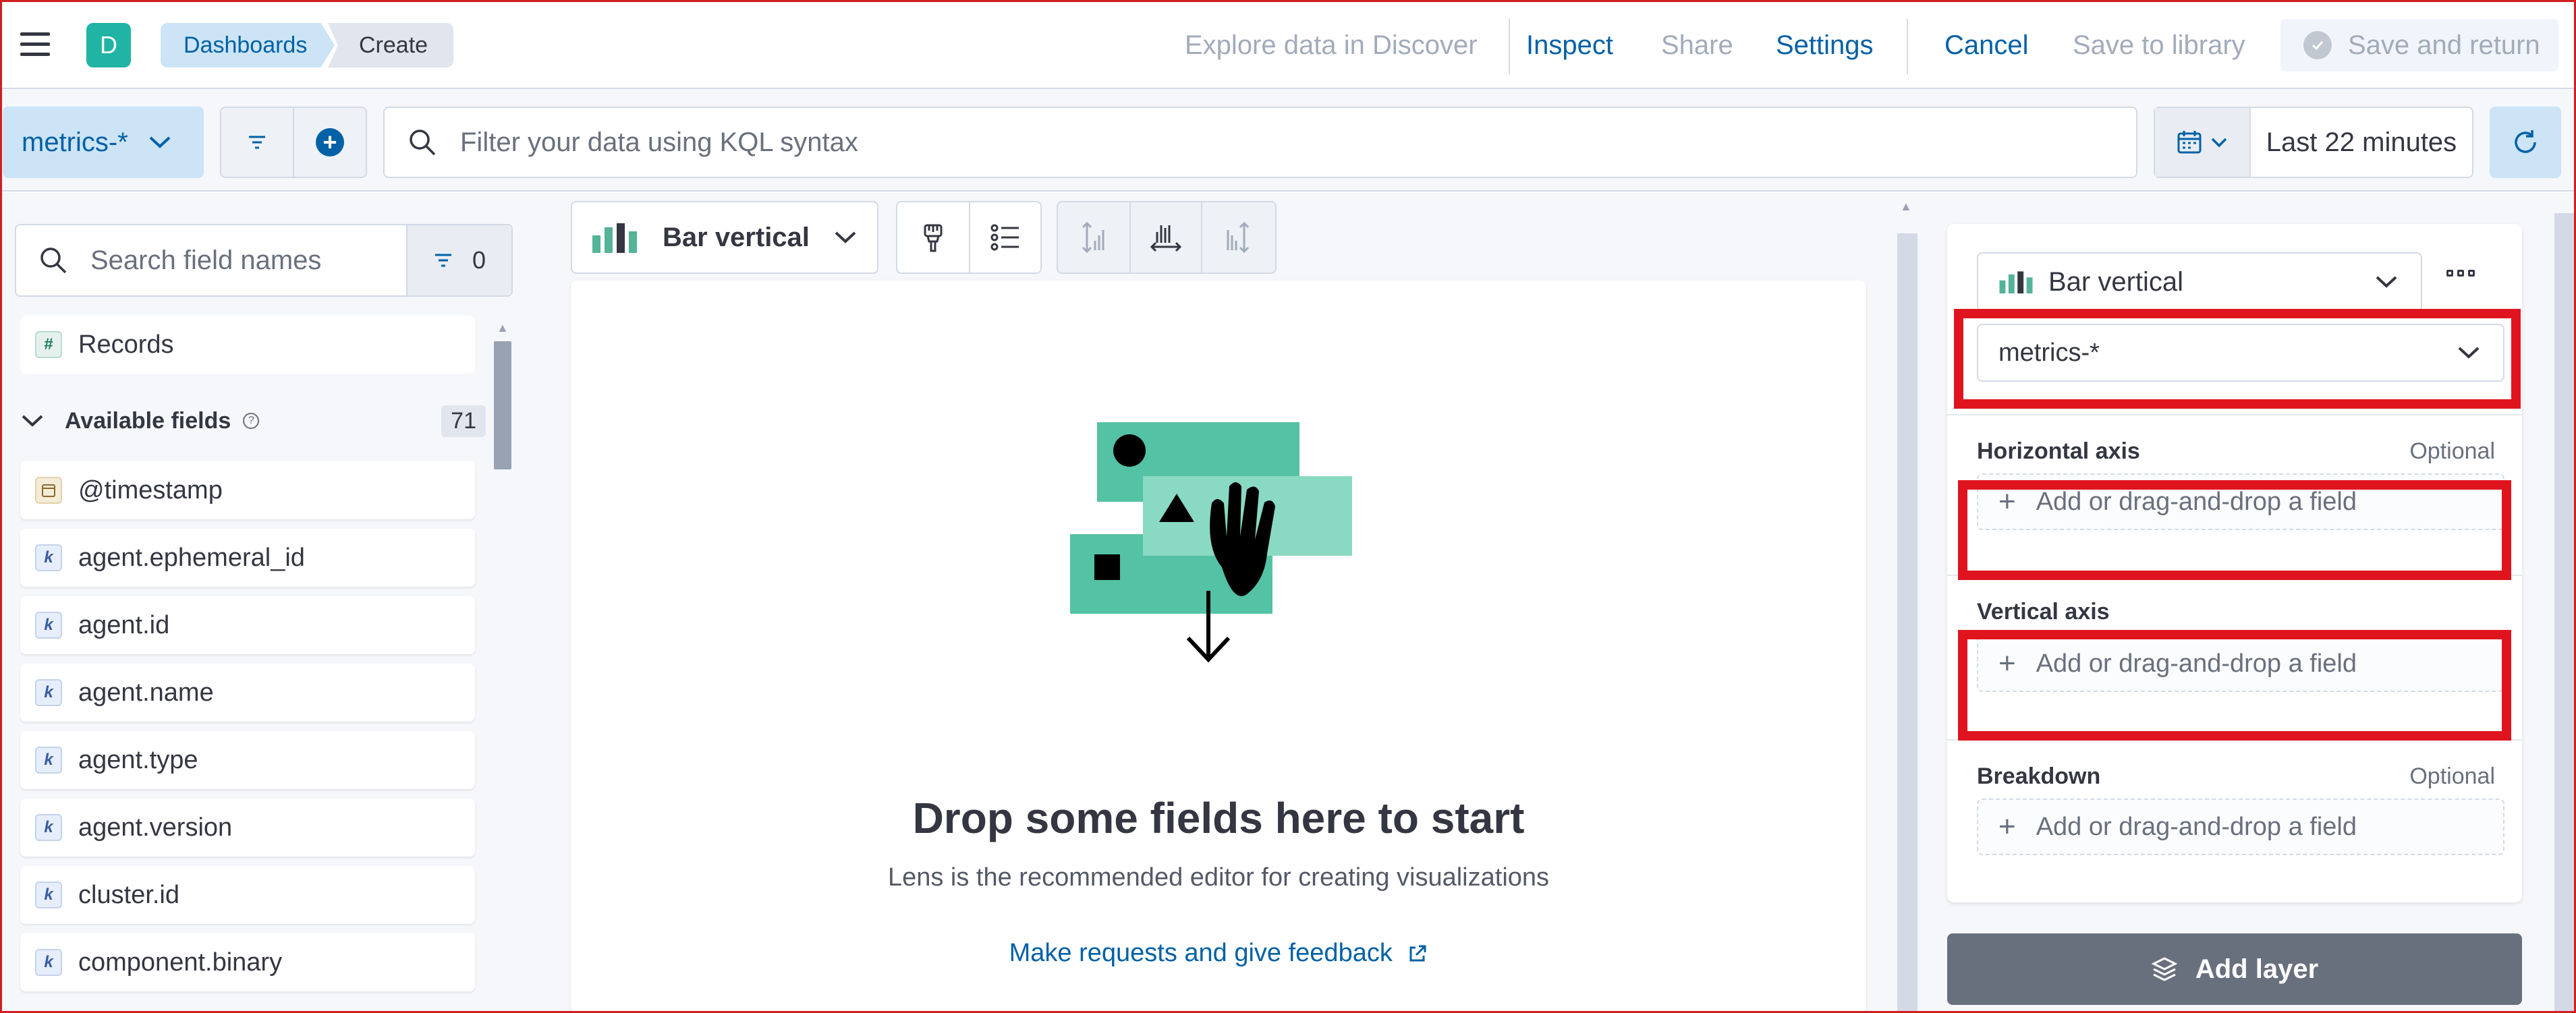 This screenshot has width=2576, height=1013. I want to click on scroll-up-icon: ▲, so click(1906, 206).